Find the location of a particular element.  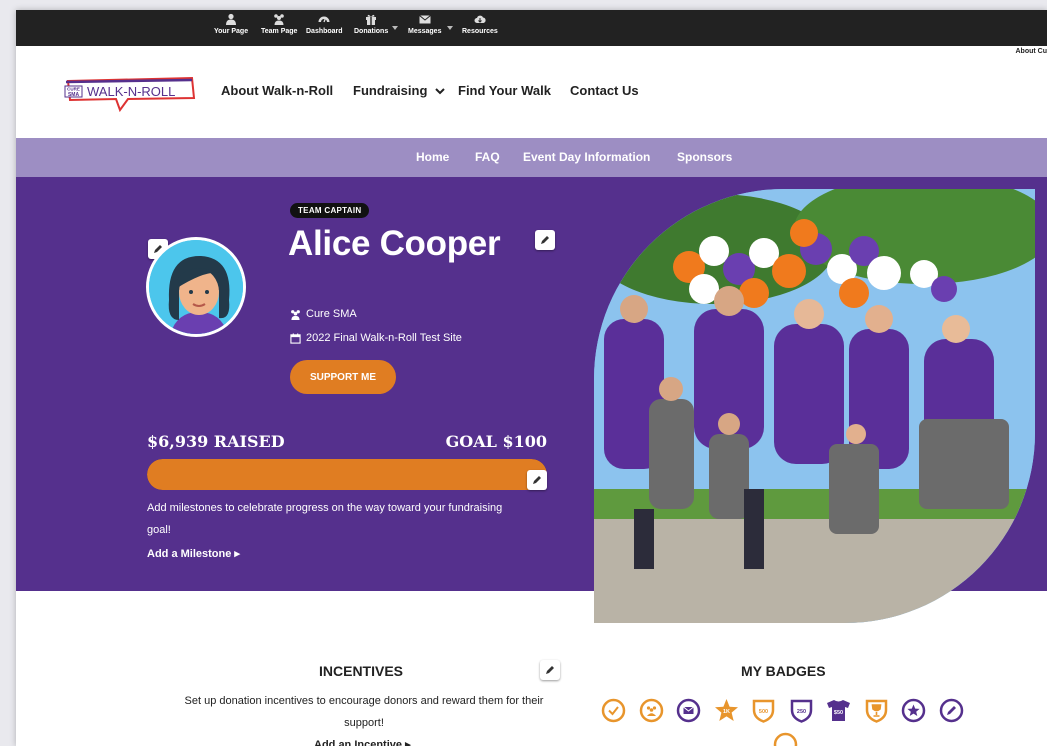

sub-navigation: Home FAQ Event Day Information Sponsors is located at coordinates (531, 157).